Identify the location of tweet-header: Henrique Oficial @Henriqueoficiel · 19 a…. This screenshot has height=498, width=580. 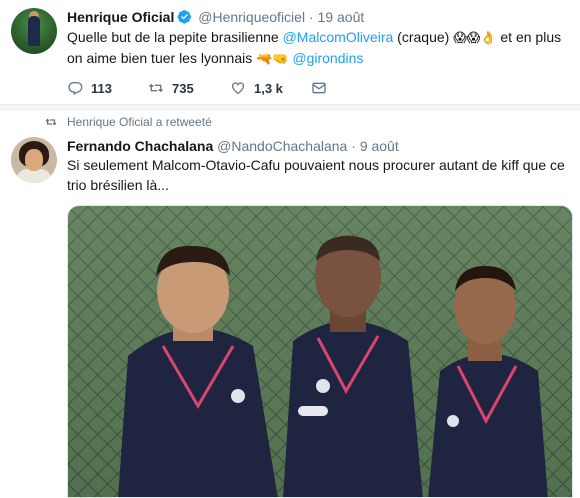
(215, 17).